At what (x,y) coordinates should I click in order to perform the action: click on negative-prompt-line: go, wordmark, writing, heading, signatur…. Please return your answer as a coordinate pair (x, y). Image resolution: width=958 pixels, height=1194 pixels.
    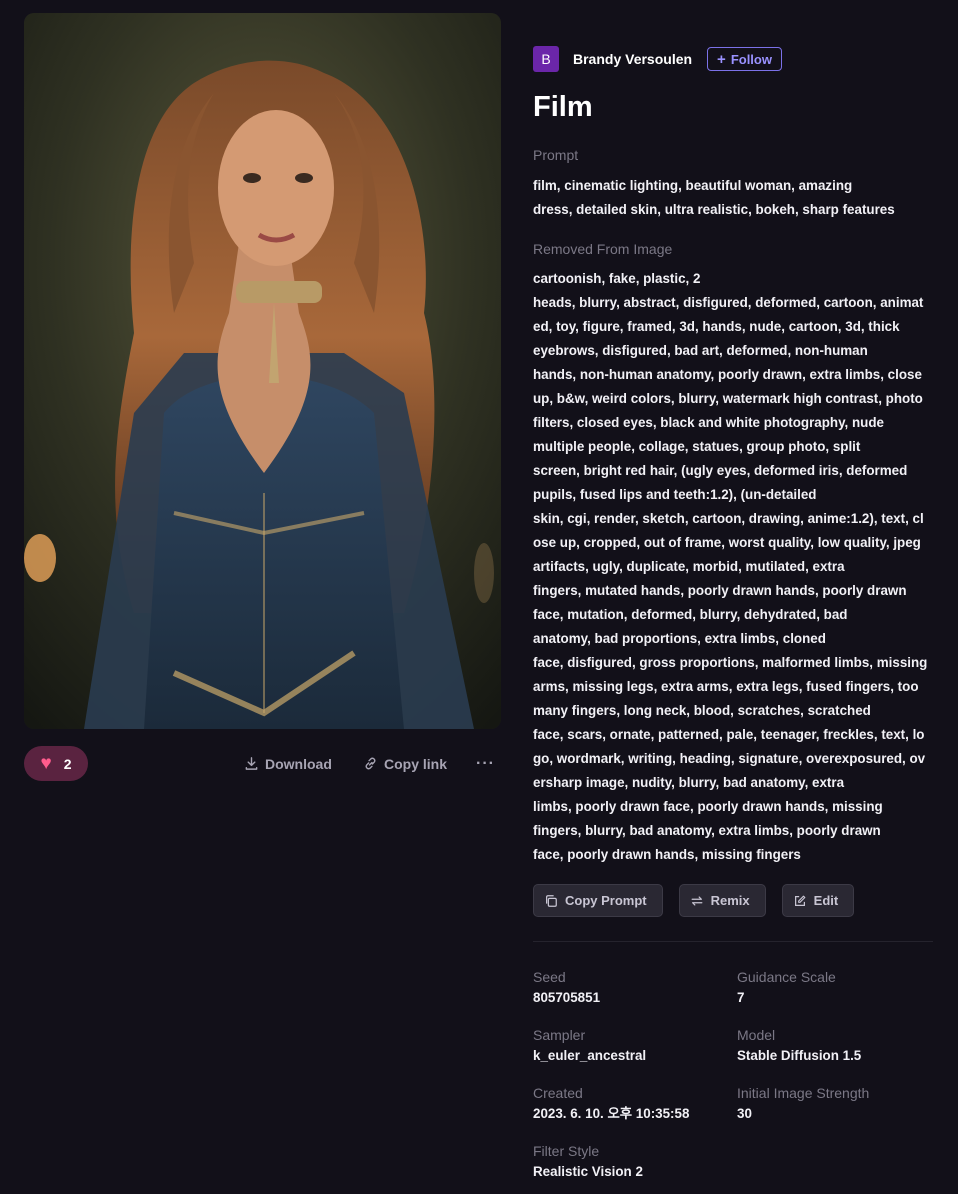
    Looking at the image, I should click on (729, 758).